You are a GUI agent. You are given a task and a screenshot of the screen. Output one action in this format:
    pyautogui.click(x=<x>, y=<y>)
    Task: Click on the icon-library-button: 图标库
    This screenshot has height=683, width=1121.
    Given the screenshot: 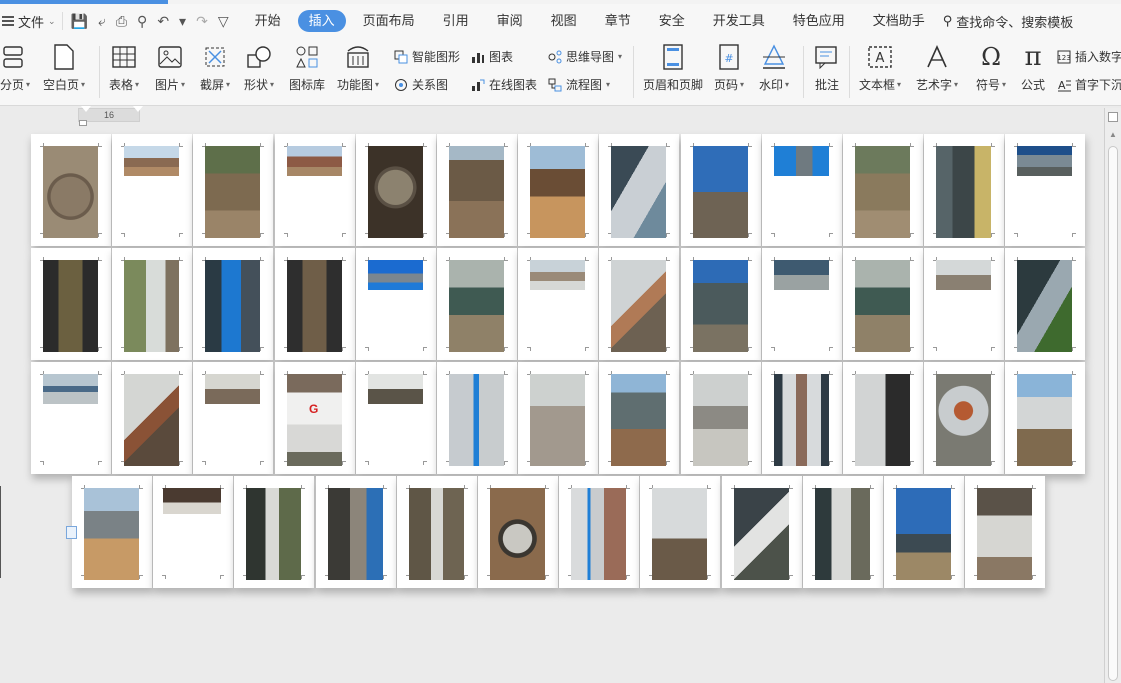 What is the action you would take?
    pyautogui.click(x=307, y=68)
    